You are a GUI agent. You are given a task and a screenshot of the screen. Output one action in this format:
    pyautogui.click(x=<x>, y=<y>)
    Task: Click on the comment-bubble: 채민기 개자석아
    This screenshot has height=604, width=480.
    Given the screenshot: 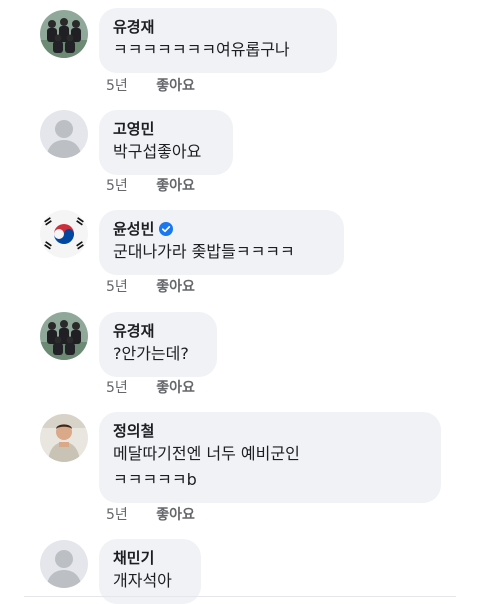 What is the action you would take?
    pyautogui.click(x=150, y=571)
    